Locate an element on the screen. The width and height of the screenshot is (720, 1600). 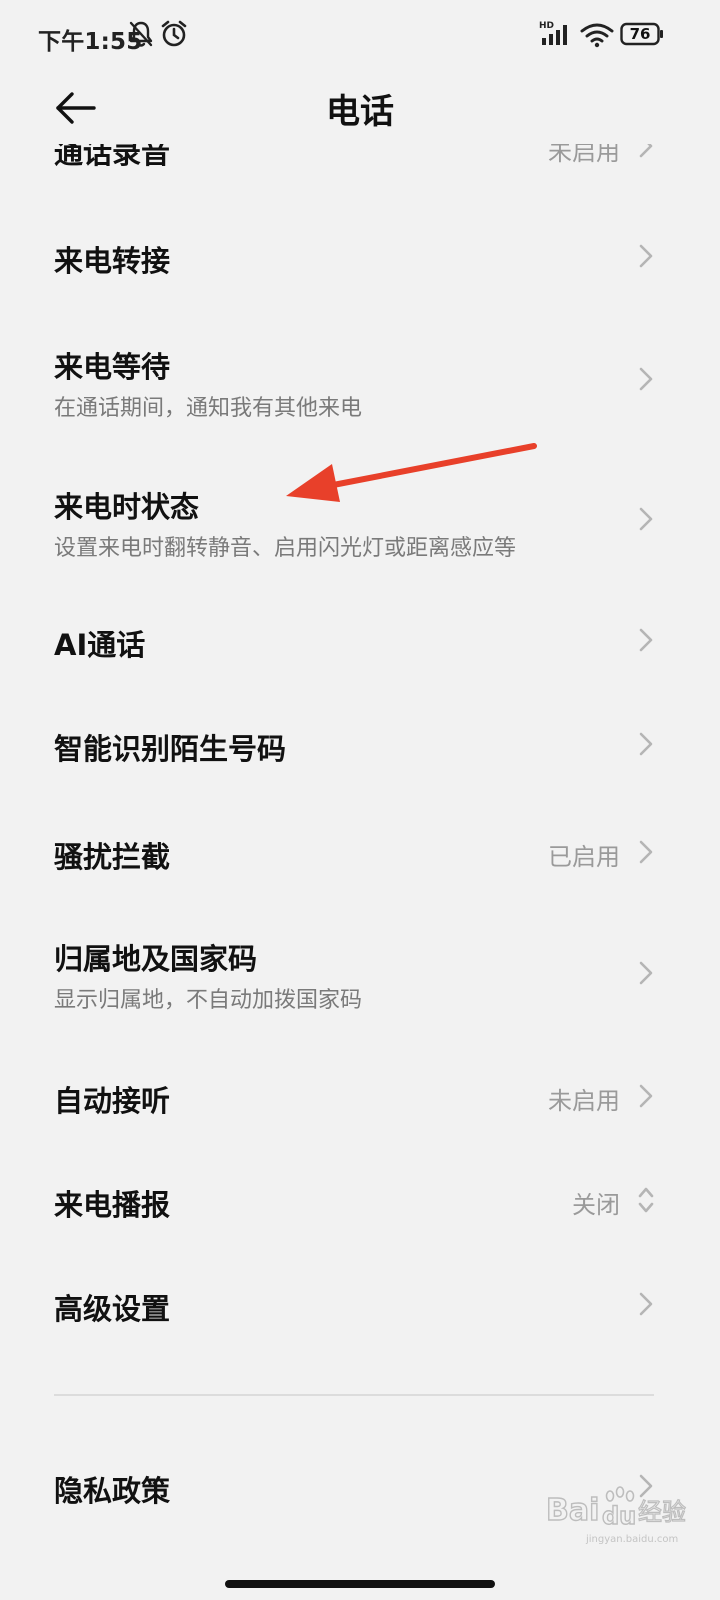
wifi-icon is located at coordinates (597, 35).